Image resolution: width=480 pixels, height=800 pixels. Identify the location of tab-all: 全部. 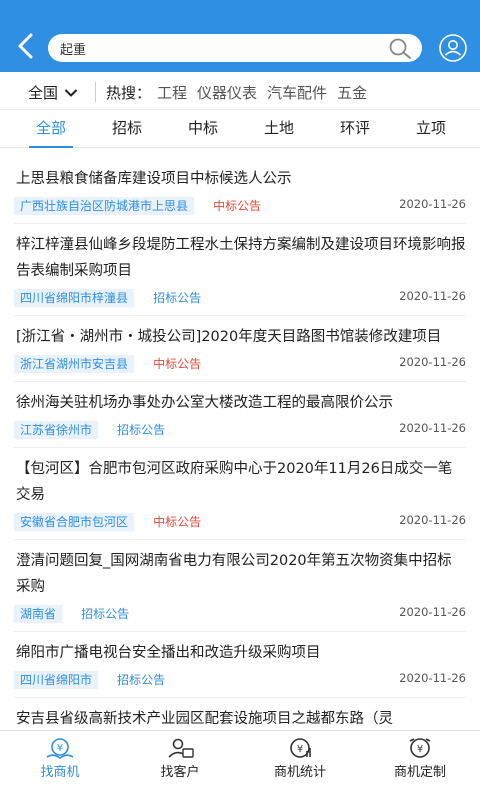
(51, 129).